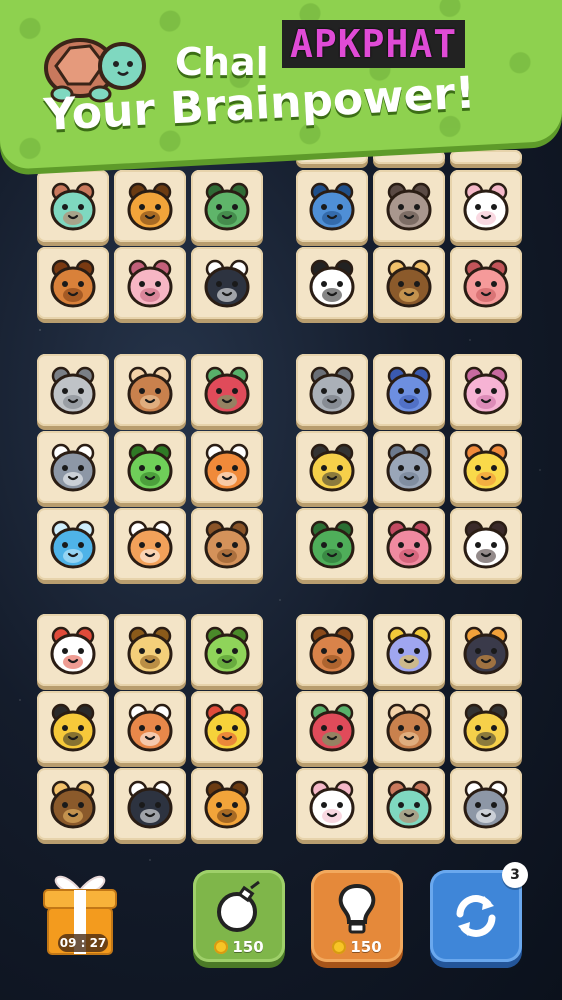 This screenshot has height=1000, width=562. I want to click on tile-octopus, so click(486, 283).